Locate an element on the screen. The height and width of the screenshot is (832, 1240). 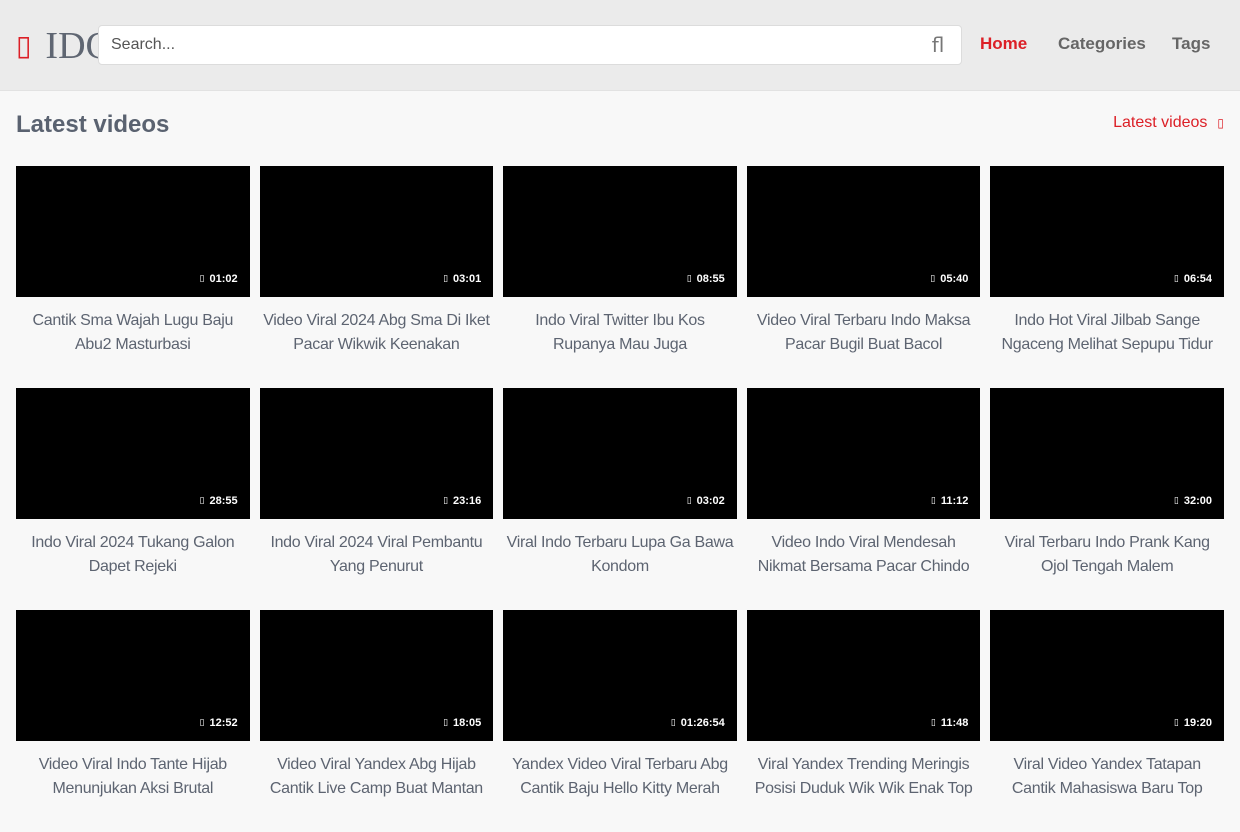
video-thumbnail: ▯ 11:12 is located at coordinates (863, 453).